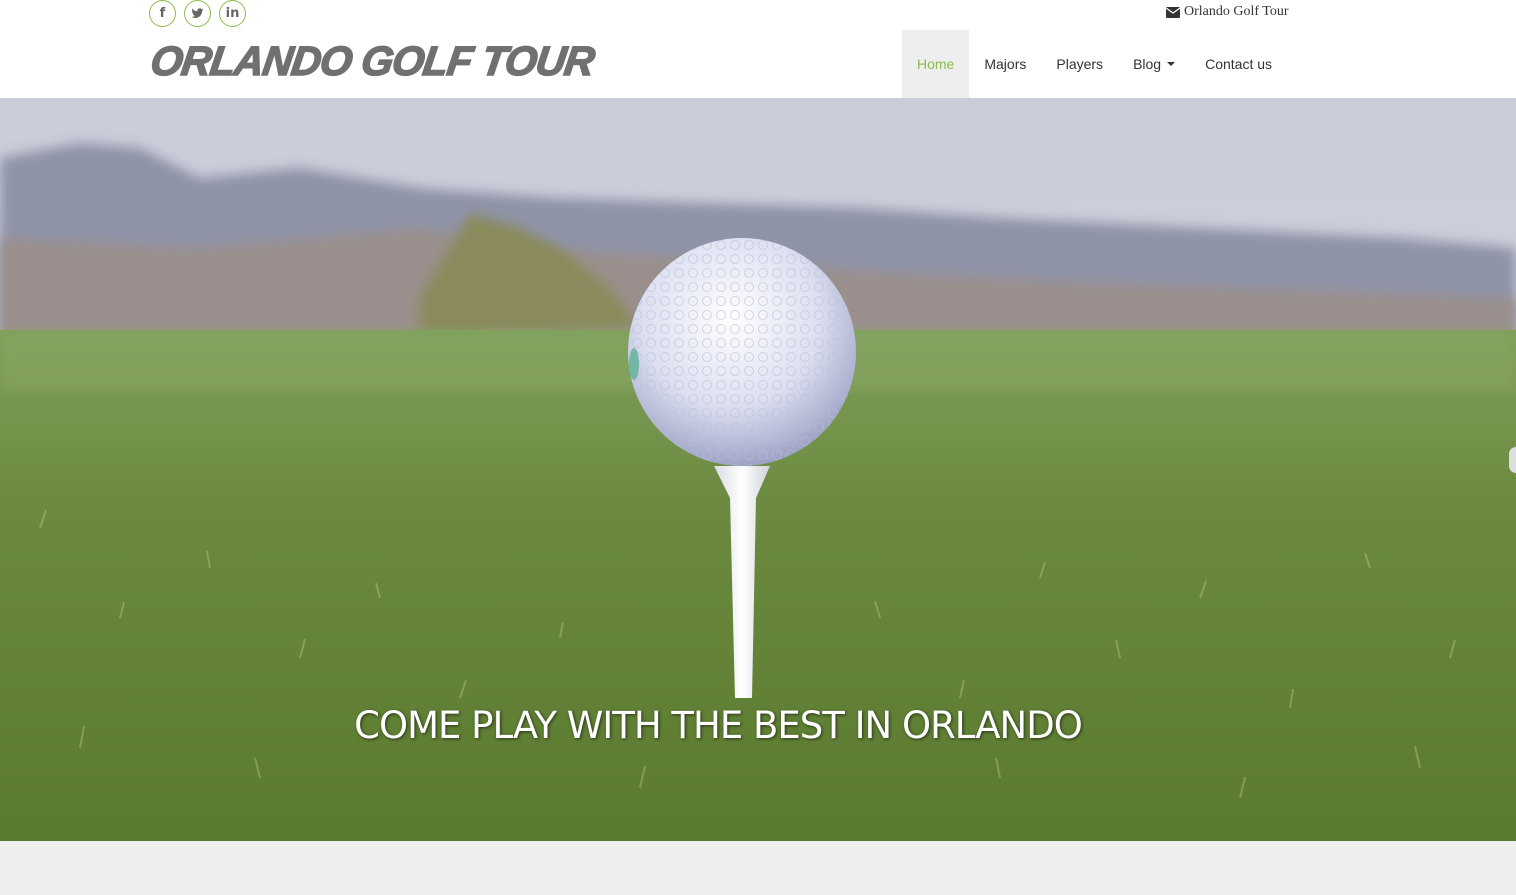  I want to click on nav-item-label: Players, so click(1080, 64).